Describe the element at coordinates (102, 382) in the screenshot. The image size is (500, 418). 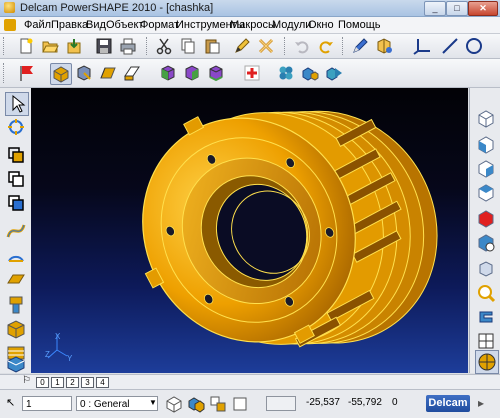
I see `layer-tab-4: 4` at that location.